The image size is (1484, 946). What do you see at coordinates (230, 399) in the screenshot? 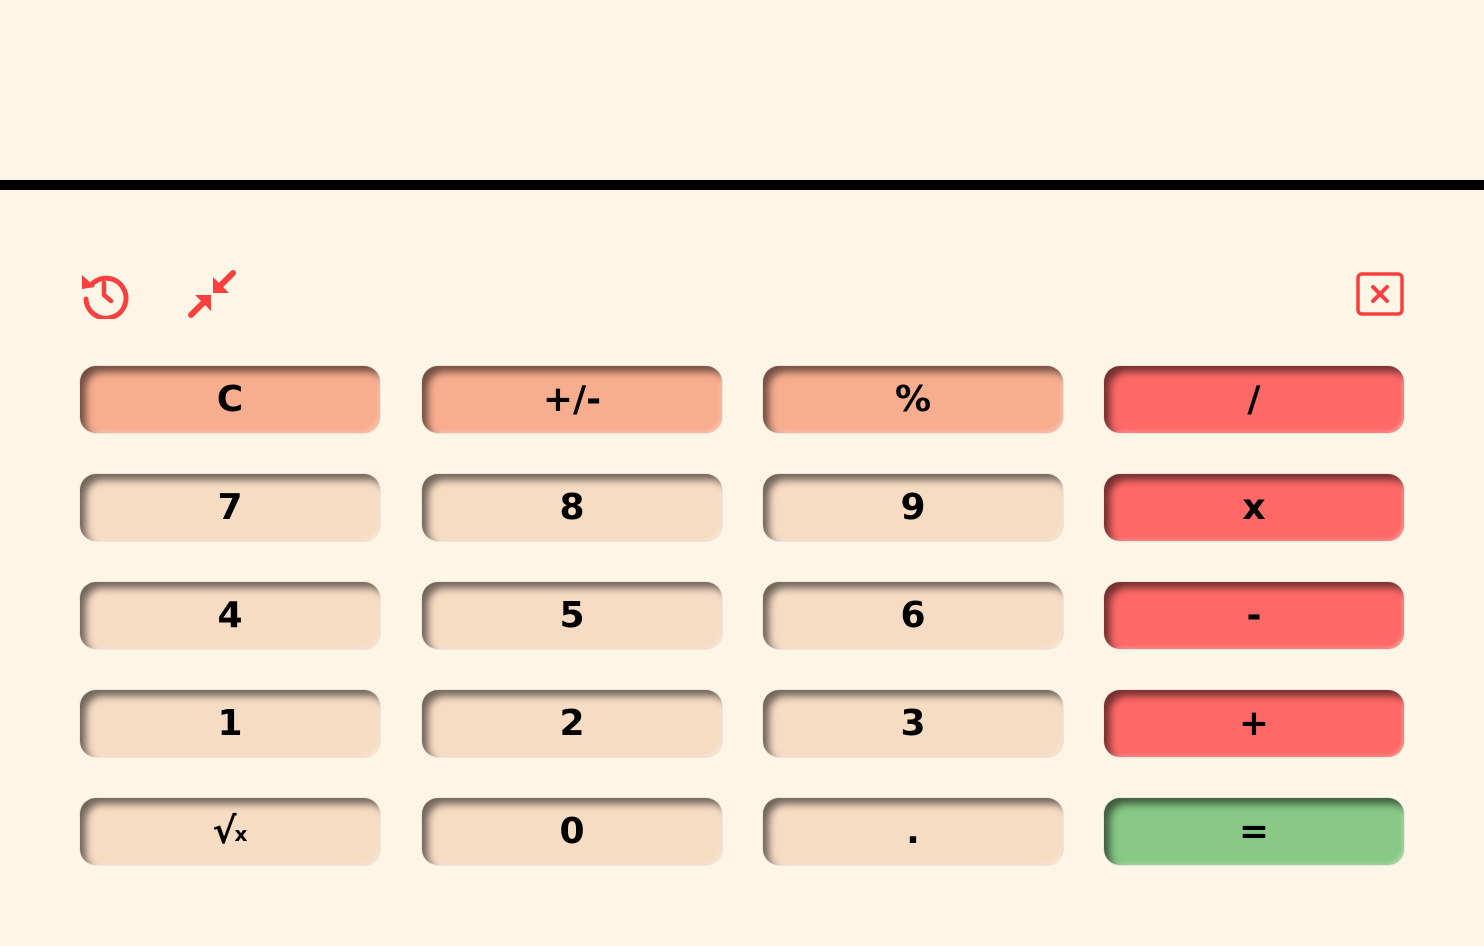
I see `clear-button: C` at bounding box center [230, 399].